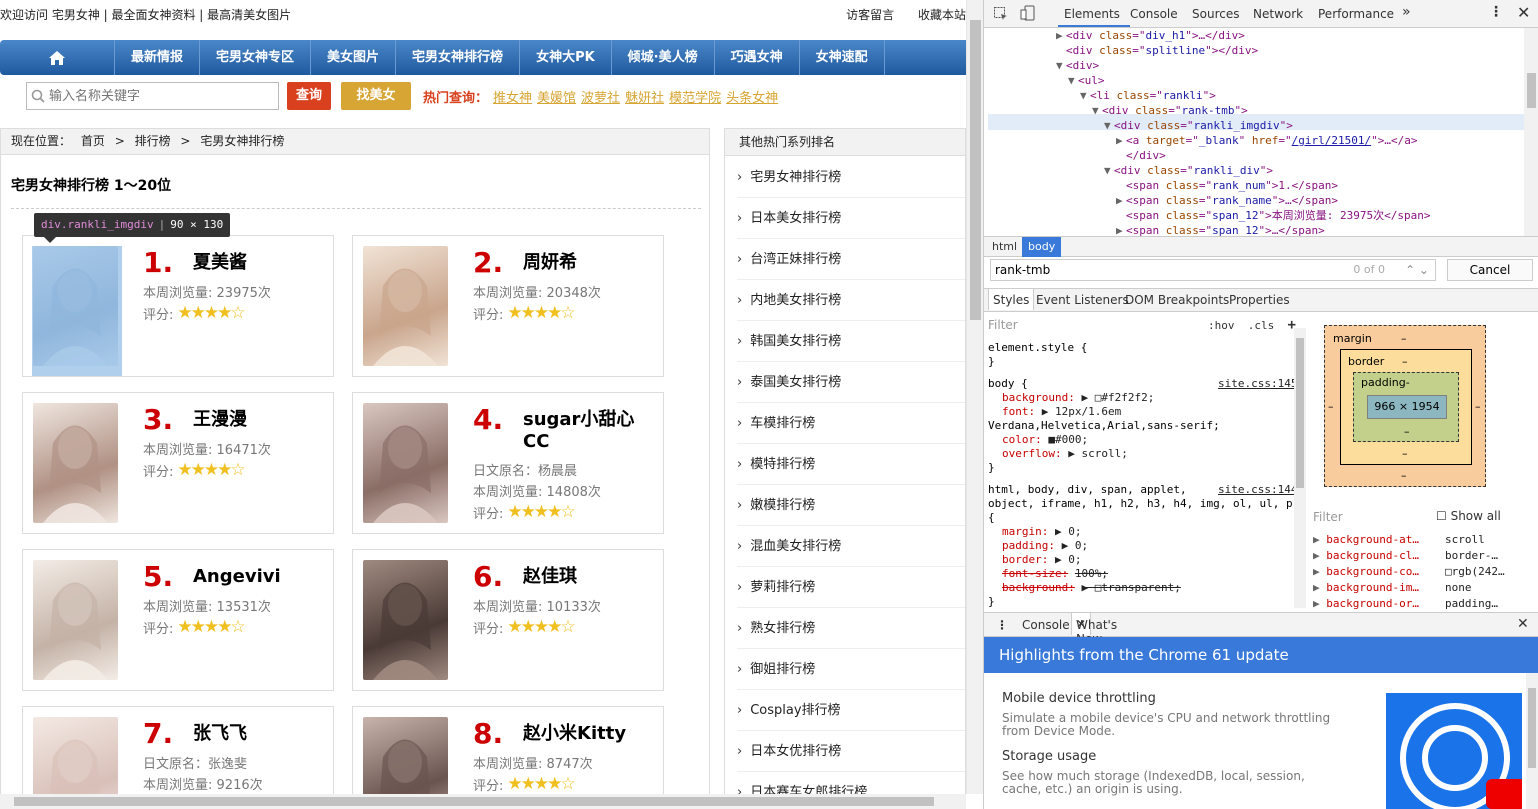  What do you see at coordinates (842, 57) in the screenshot?
I see `nav-item-match: 女神速配` at bounding box center [842, 57].